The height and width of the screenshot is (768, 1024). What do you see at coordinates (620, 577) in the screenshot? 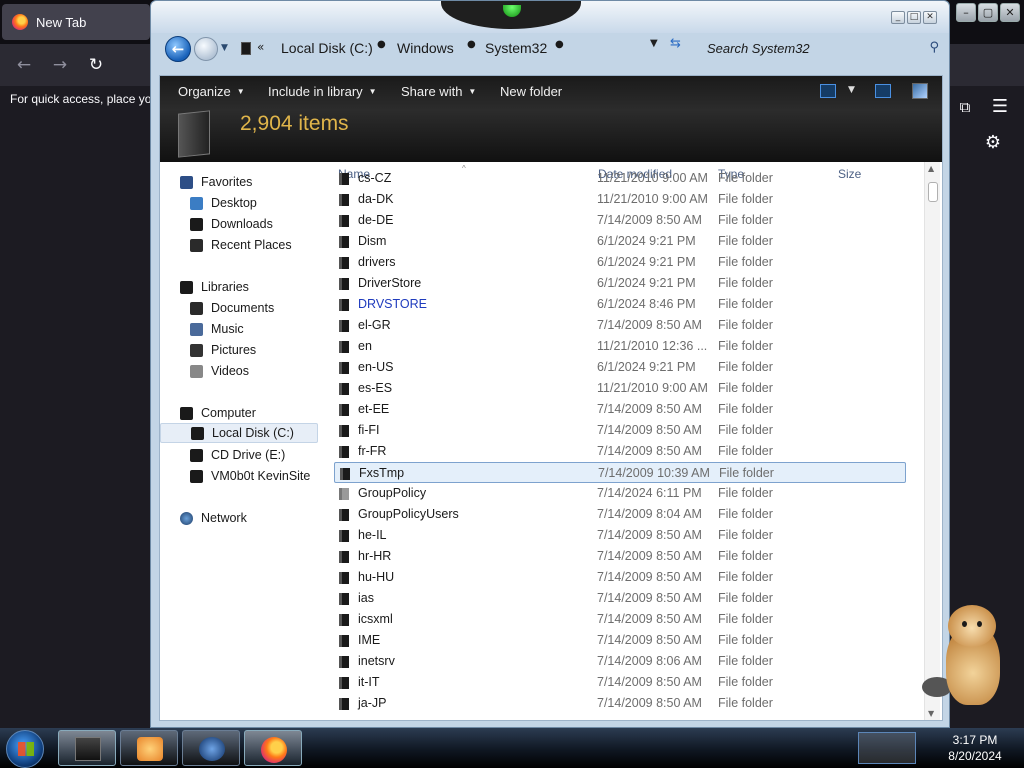
I see `table-row: hu-HU 7/14/2009 8:50 AM File folder` at bounding box center [620, 577].